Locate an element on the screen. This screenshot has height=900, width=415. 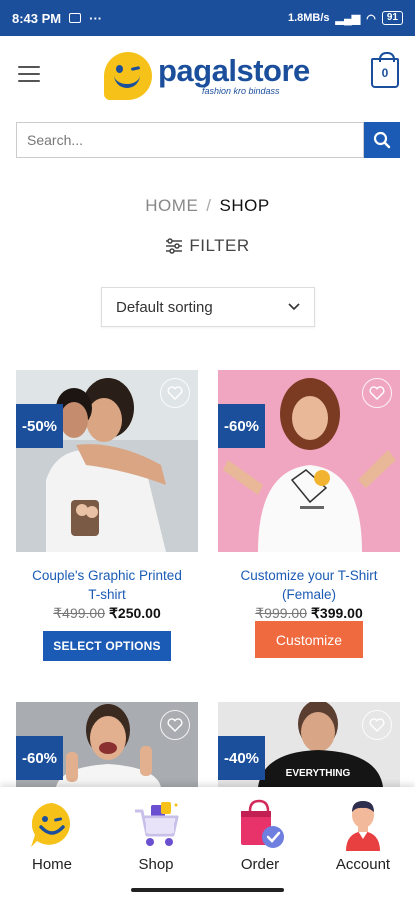
breadcrumb: HOME / SHOP is located at coordinates (207, 206).